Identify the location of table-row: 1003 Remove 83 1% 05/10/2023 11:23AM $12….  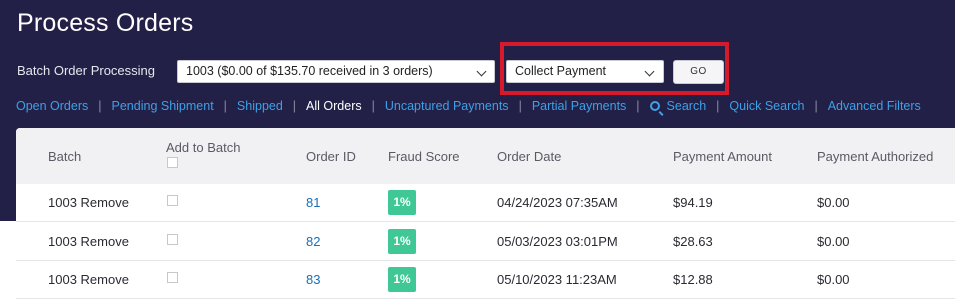
(485, 280).